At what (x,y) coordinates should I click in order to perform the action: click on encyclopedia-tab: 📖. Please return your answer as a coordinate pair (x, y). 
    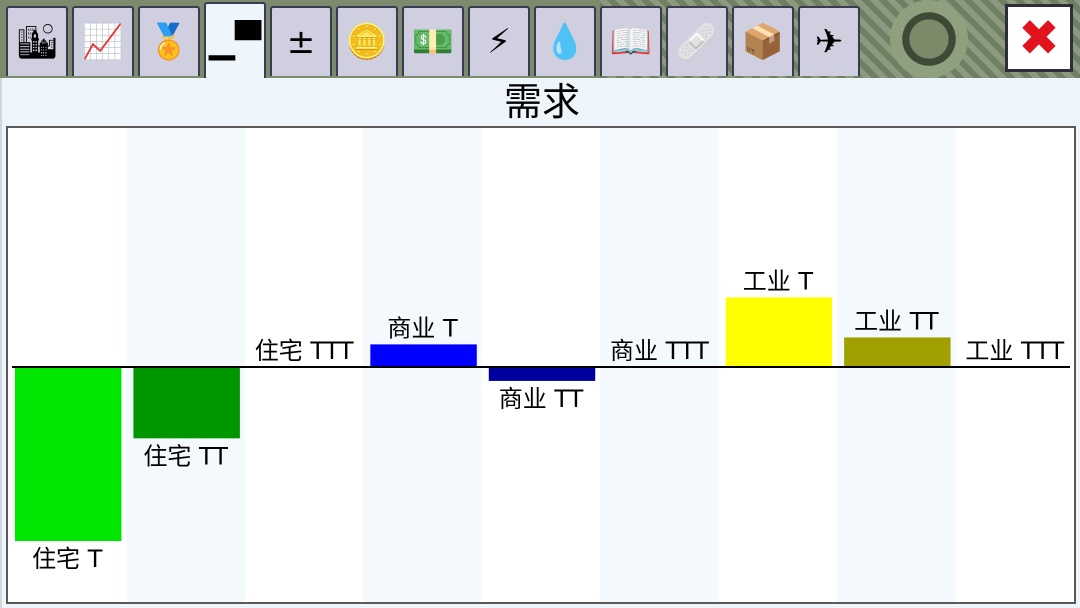
    Looking at the image, I should click on (631, 41).